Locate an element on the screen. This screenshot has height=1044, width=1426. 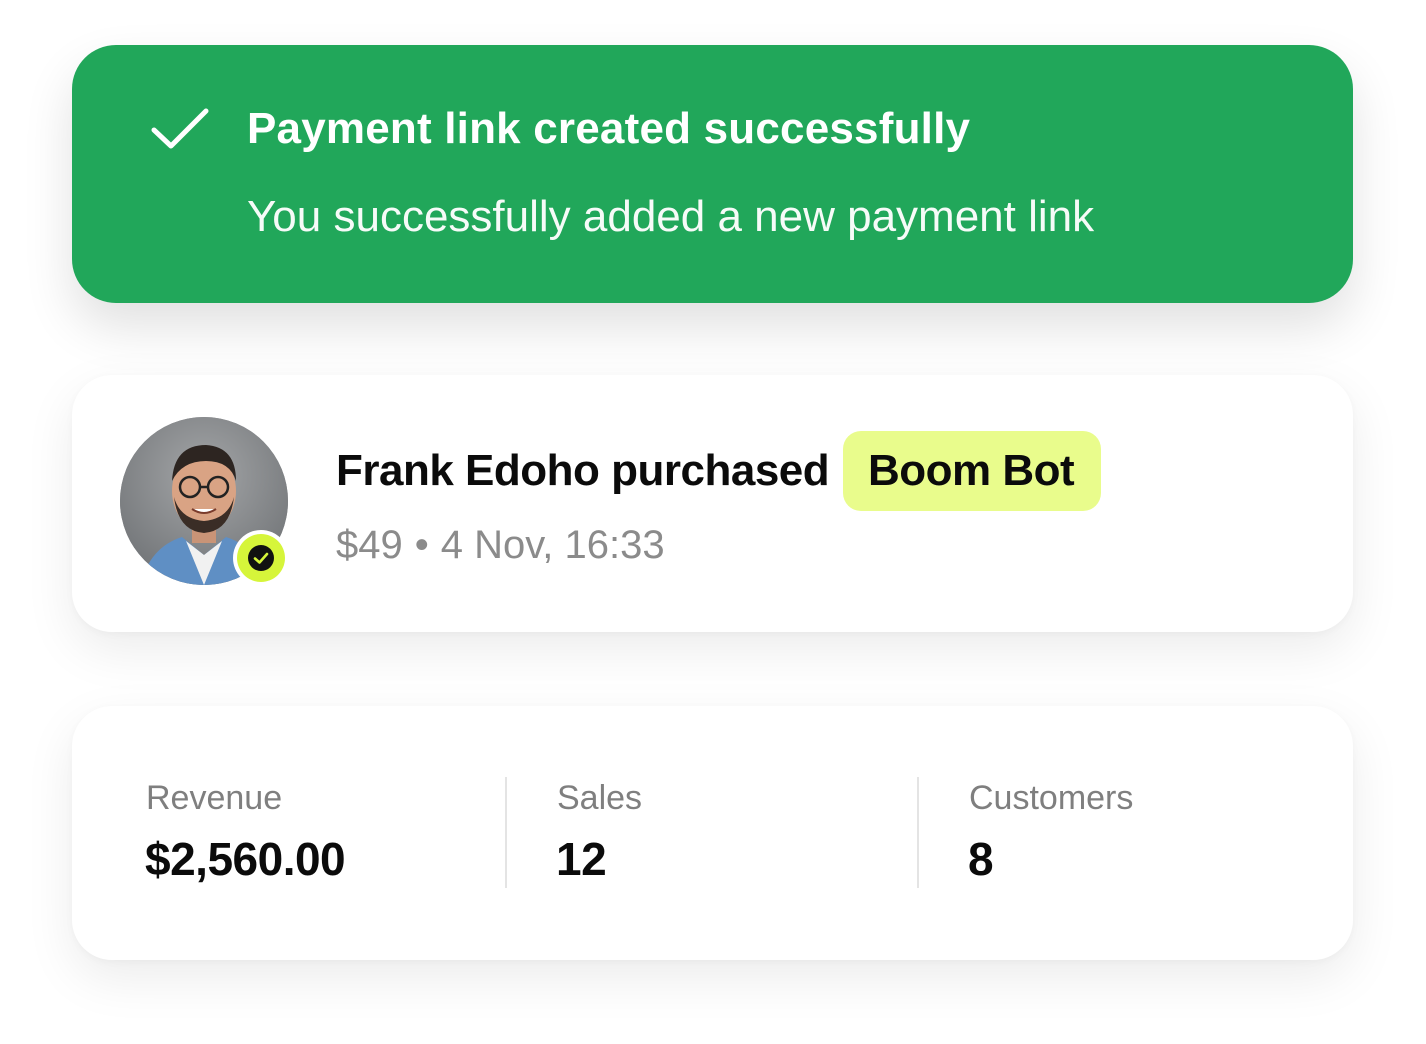
product-tag: Boom Bot is located at coordinates (972, 471).